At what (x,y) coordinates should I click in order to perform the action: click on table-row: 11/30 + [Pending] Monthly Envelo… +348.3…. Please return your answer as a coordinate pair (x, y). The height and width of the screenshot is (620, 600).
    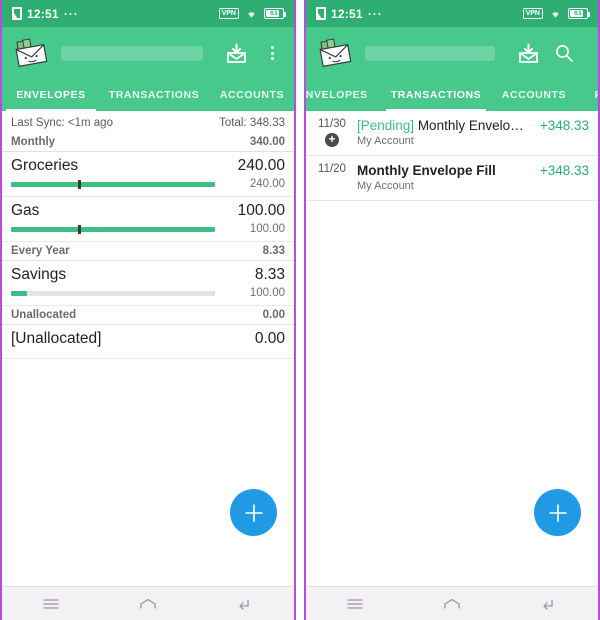
    Looking at the image, I should click on (452, 133).